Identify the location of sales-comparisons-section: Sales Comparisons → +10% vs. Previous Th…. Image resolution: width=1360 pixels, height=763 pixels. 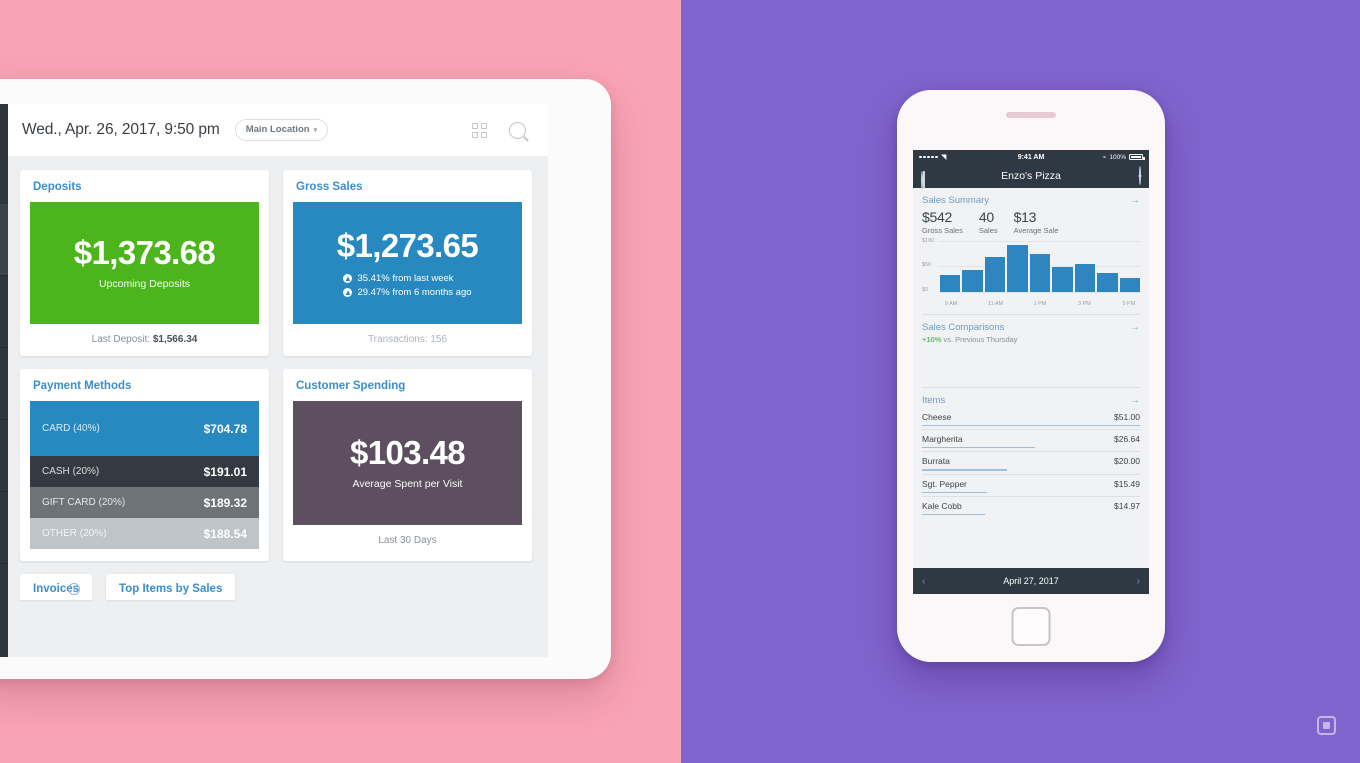
(1031, 351).